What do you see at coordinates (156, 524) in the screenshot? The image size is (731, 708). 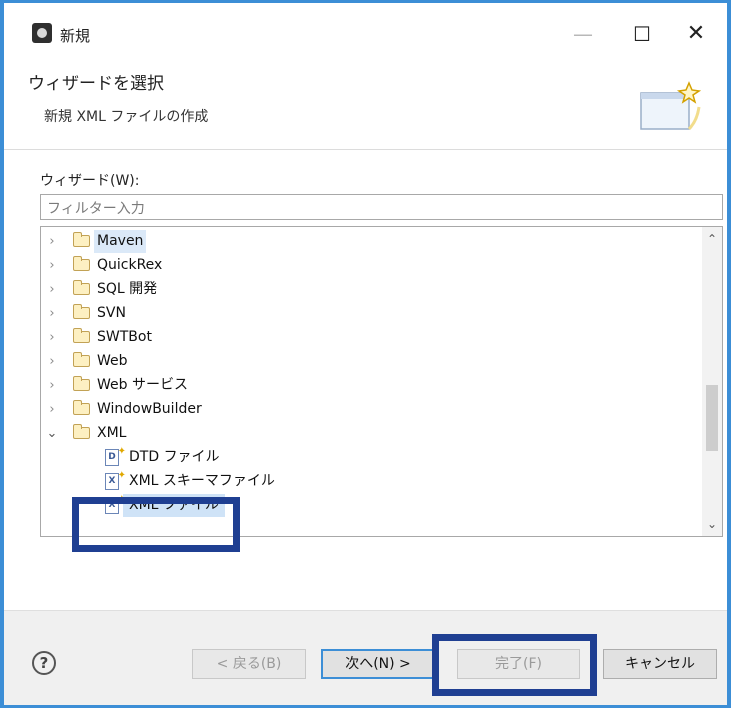 I see `xml-file-highlight-box` at bounding box center [156, 524].